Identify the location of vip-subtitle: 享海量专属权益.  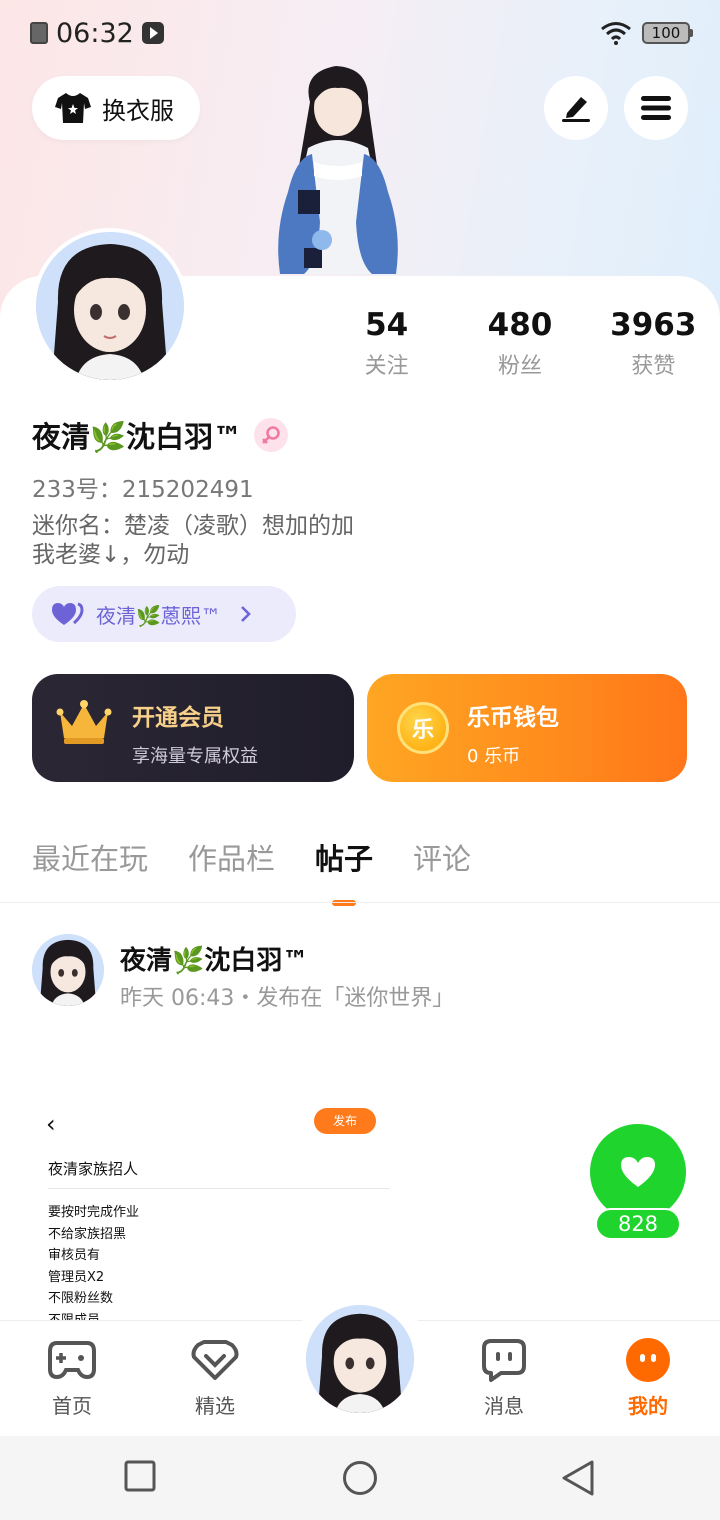
(195, 756).